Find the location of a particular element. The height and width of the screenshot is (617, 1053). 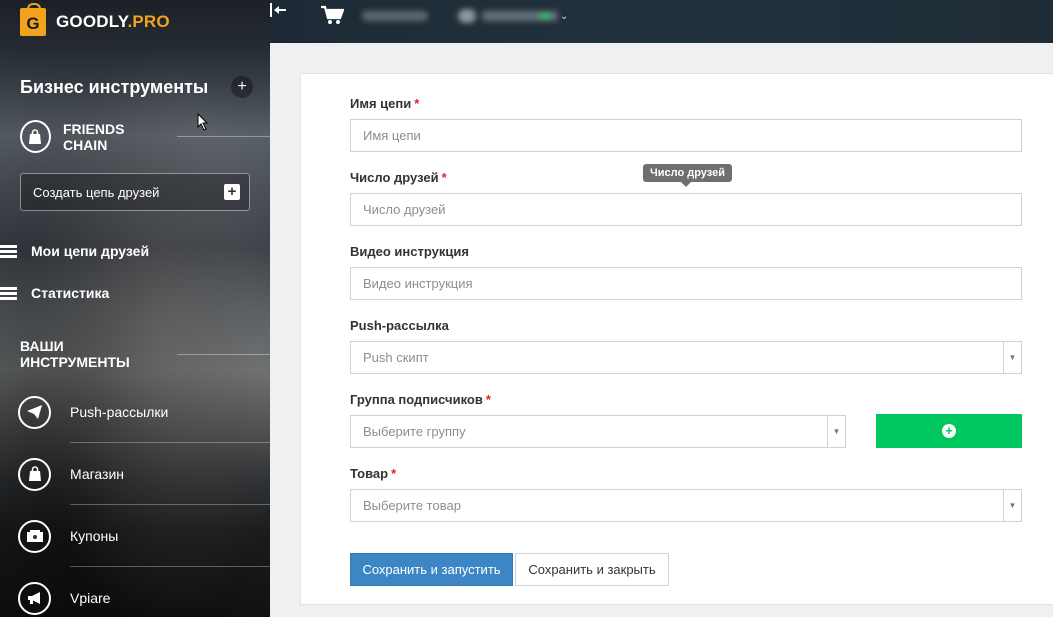

logo-bag-icon: G is located at coordinates (33, 19).